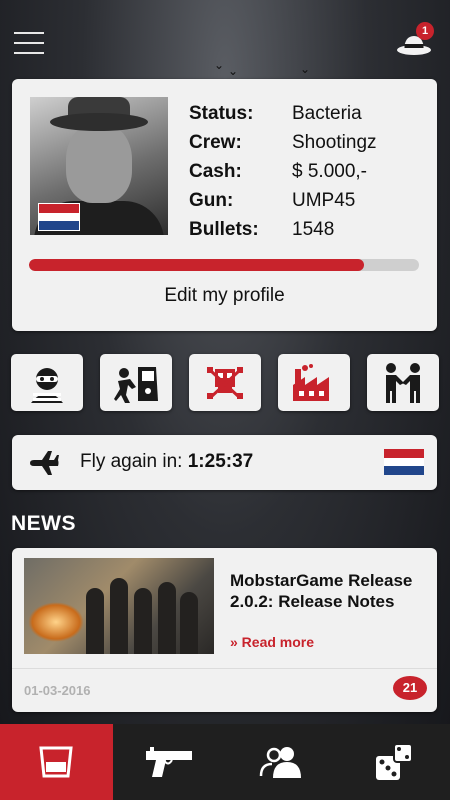  What do you see at coordinates (415, 39) in the screenshot?
I see `fedora-hat-icon: 1` at bounding box center [415, 39].